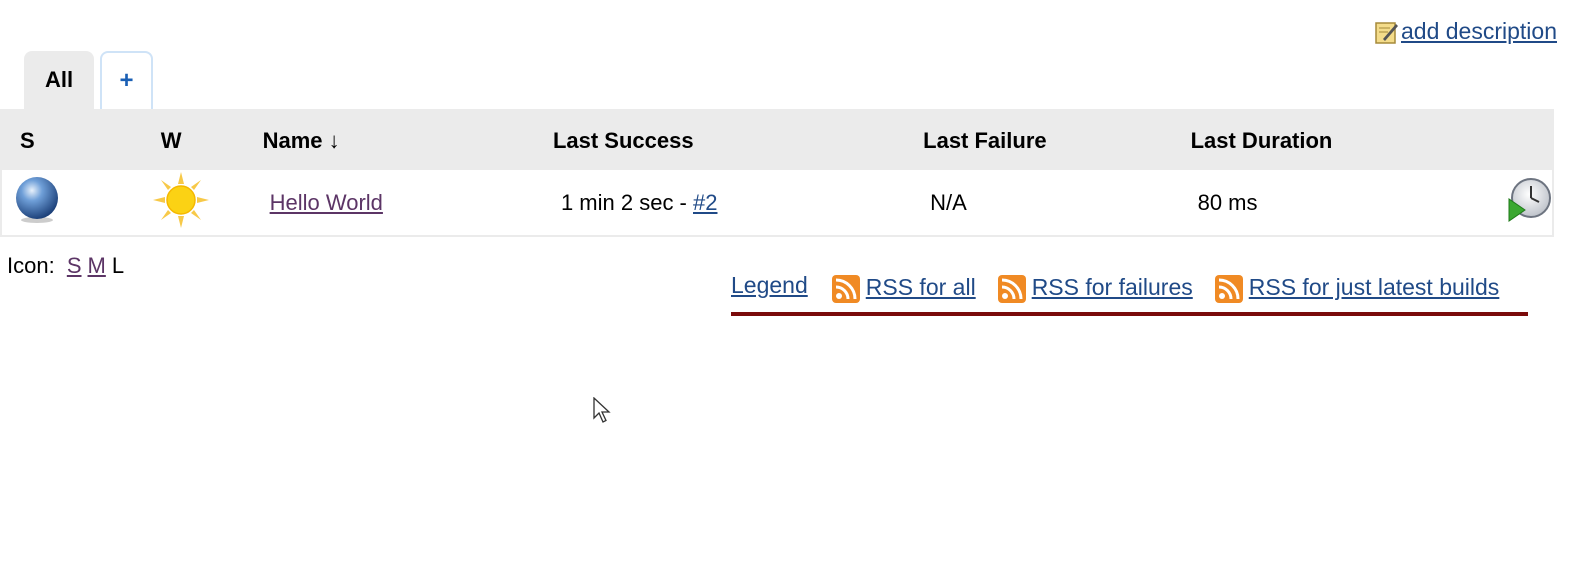  What do you see at coordinates (769, 285) in the screenshot?
I see `legend-link: Legend` at bounding box center [769, 285].